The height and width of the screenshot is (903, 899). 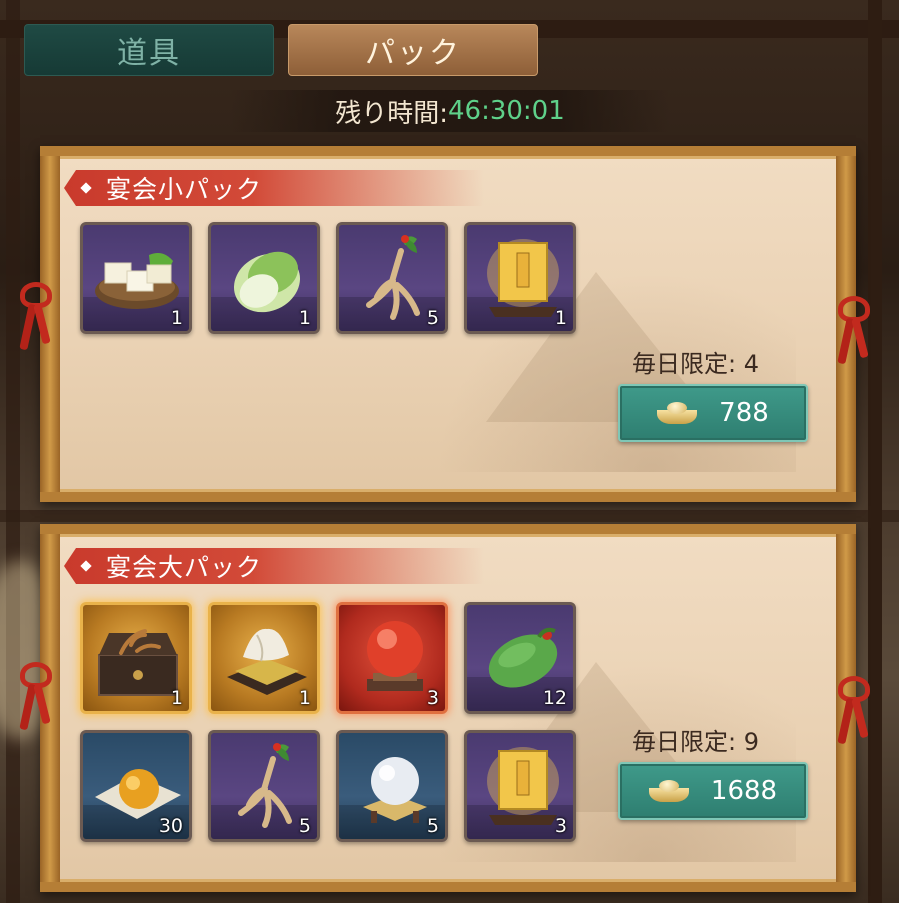 I want to click on daily-limit: 毎日限定: 4, so click(x=695, y=364).